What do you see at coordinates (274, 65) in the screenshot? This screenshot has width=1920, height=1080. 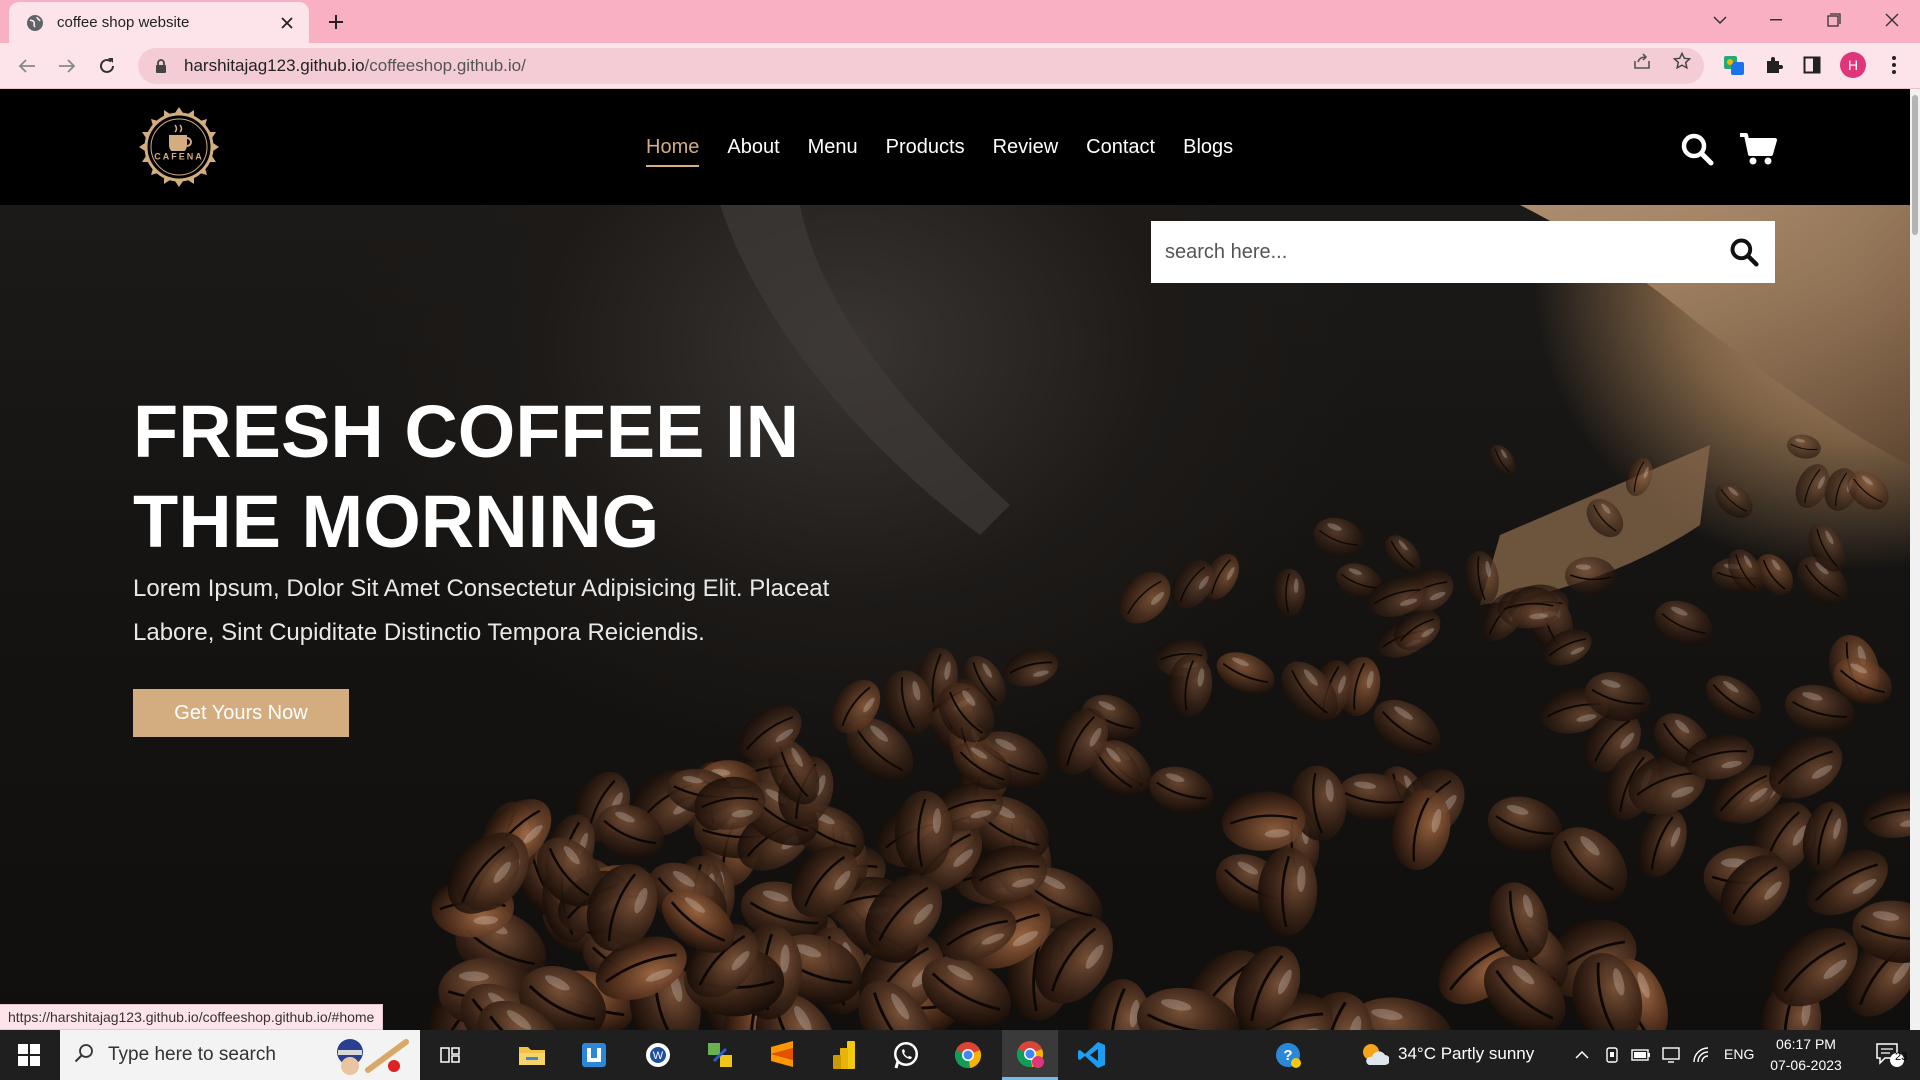 I see `url-host: harshitajag123.github.io` at bounding box center [274, 65].